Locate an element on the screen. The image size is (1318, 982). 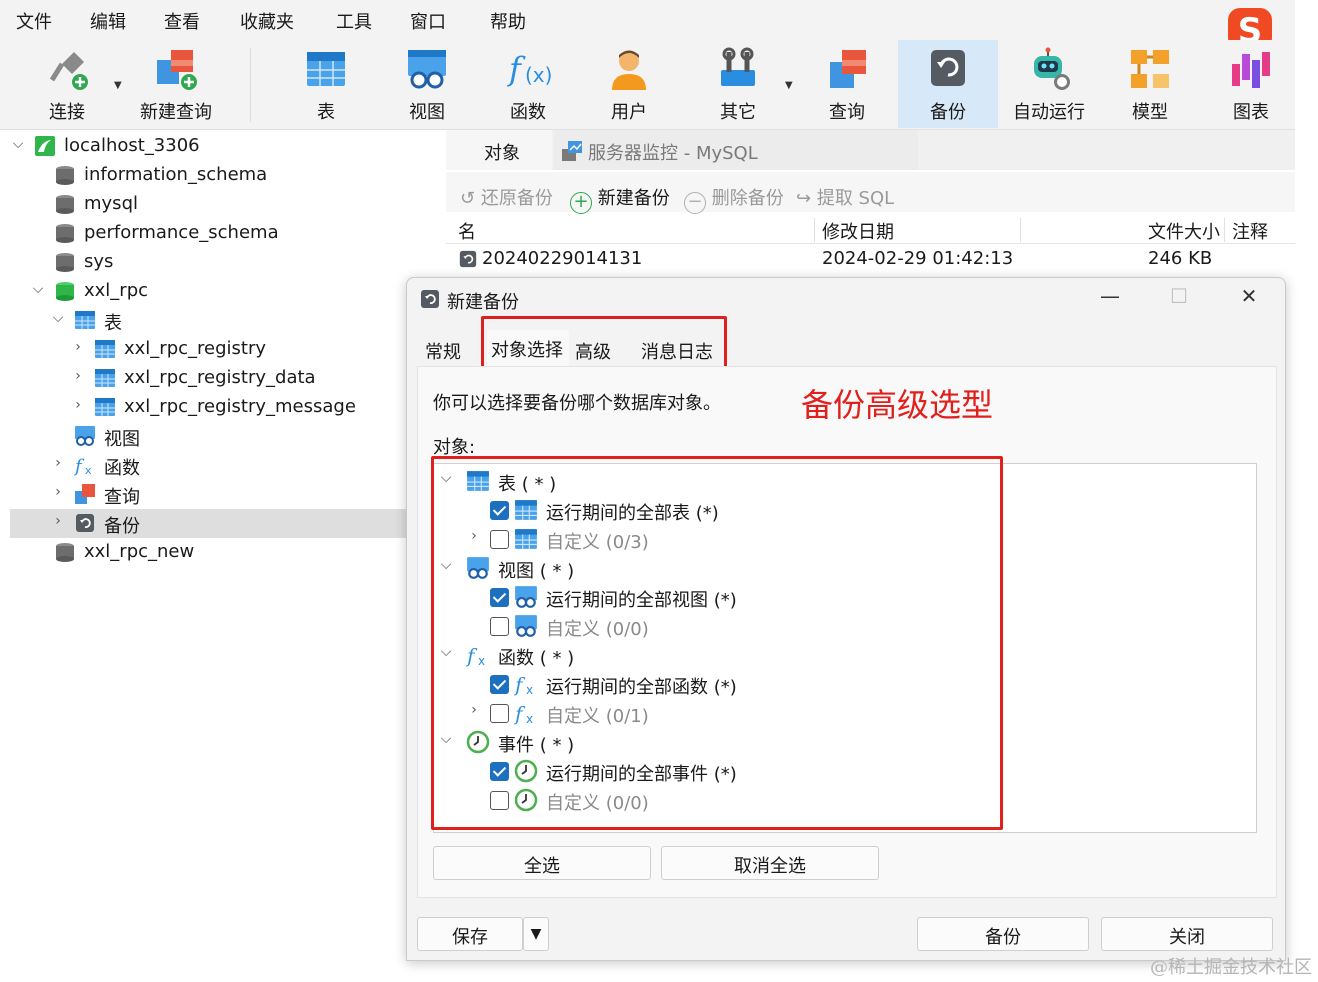
restore-label: 还原备份 is located at coordinates (516, 198).